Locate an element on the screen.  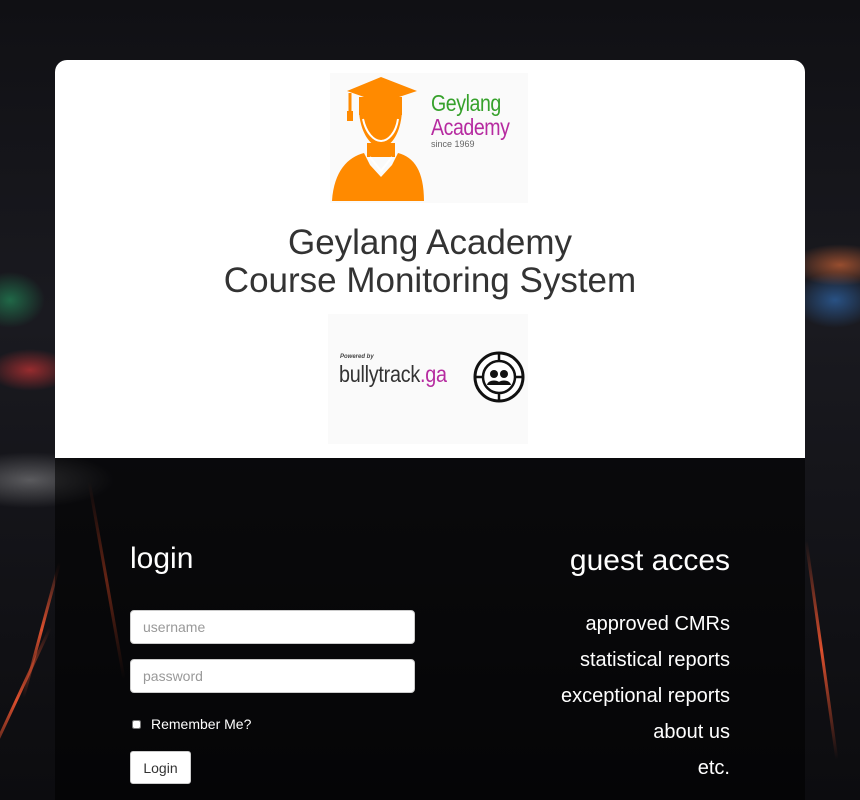
remember-me: Remember Me? is located at coordinates (190, 724).